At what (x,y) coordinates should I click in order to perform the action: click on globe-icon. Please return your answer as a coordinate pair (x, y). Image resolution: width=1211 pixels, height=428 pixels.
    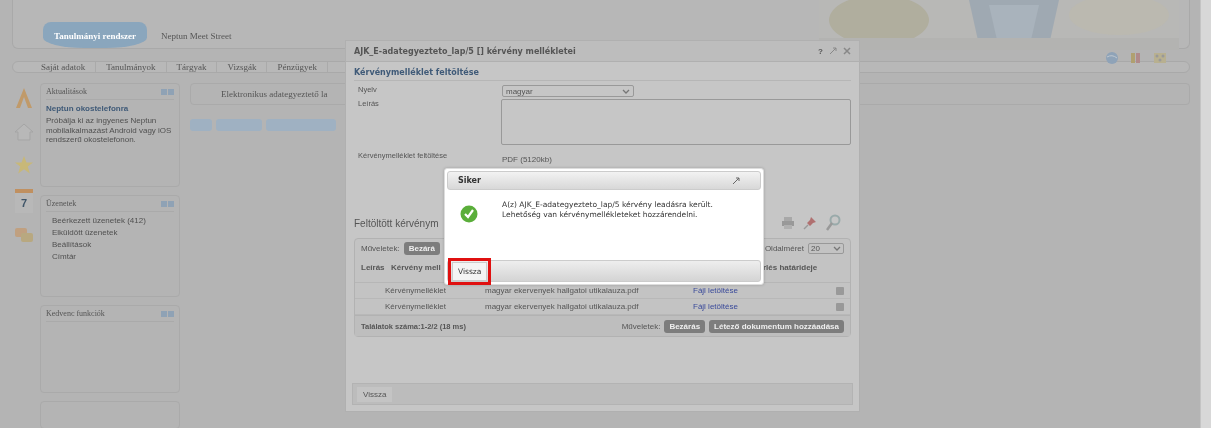
    Looking at the image, I should click on (1112, 58).